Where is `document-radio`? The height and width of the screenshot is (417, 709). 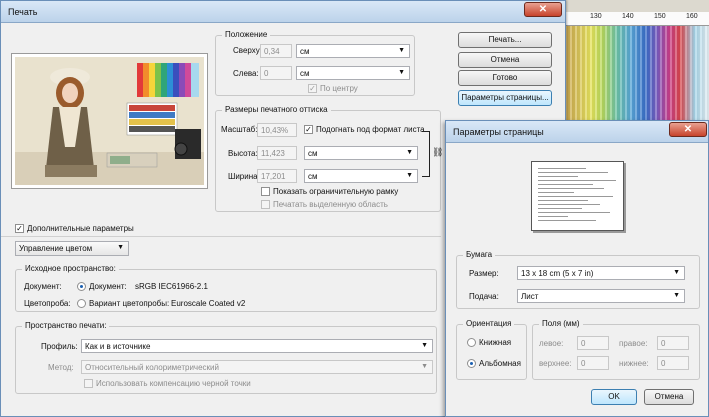
document-radio is located at coordinates (81, 286).